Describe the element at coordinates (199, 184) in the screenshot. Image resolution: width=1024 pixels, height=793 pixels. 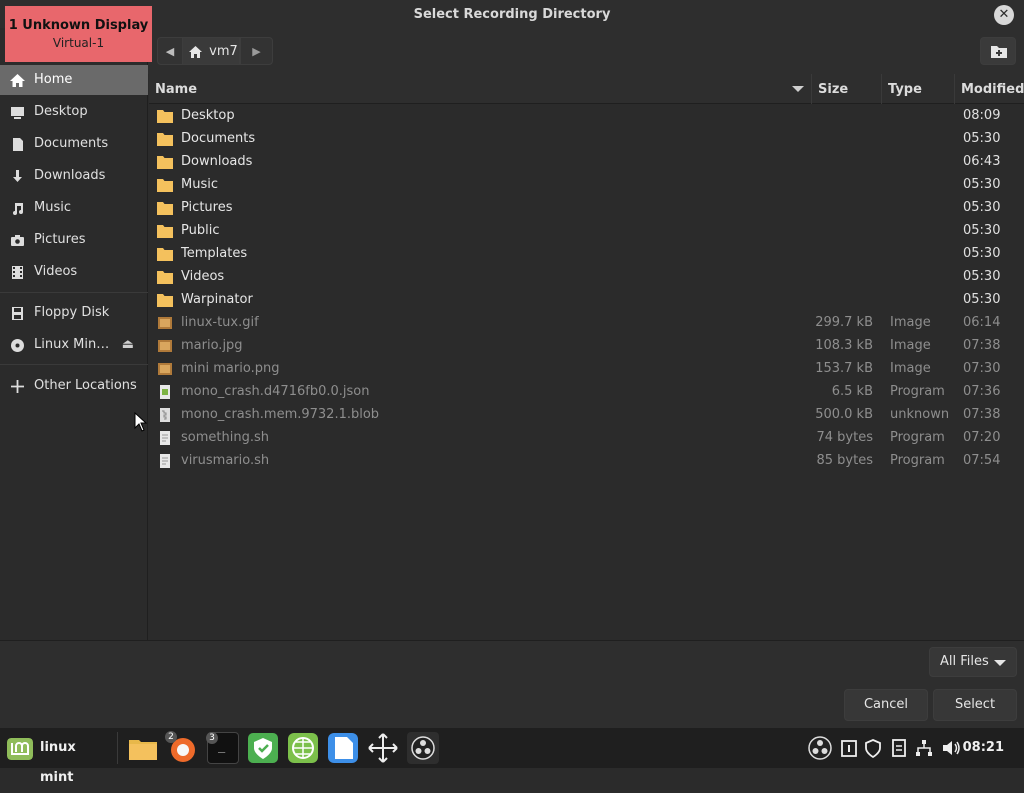
I see `file-name: Music` at that location.